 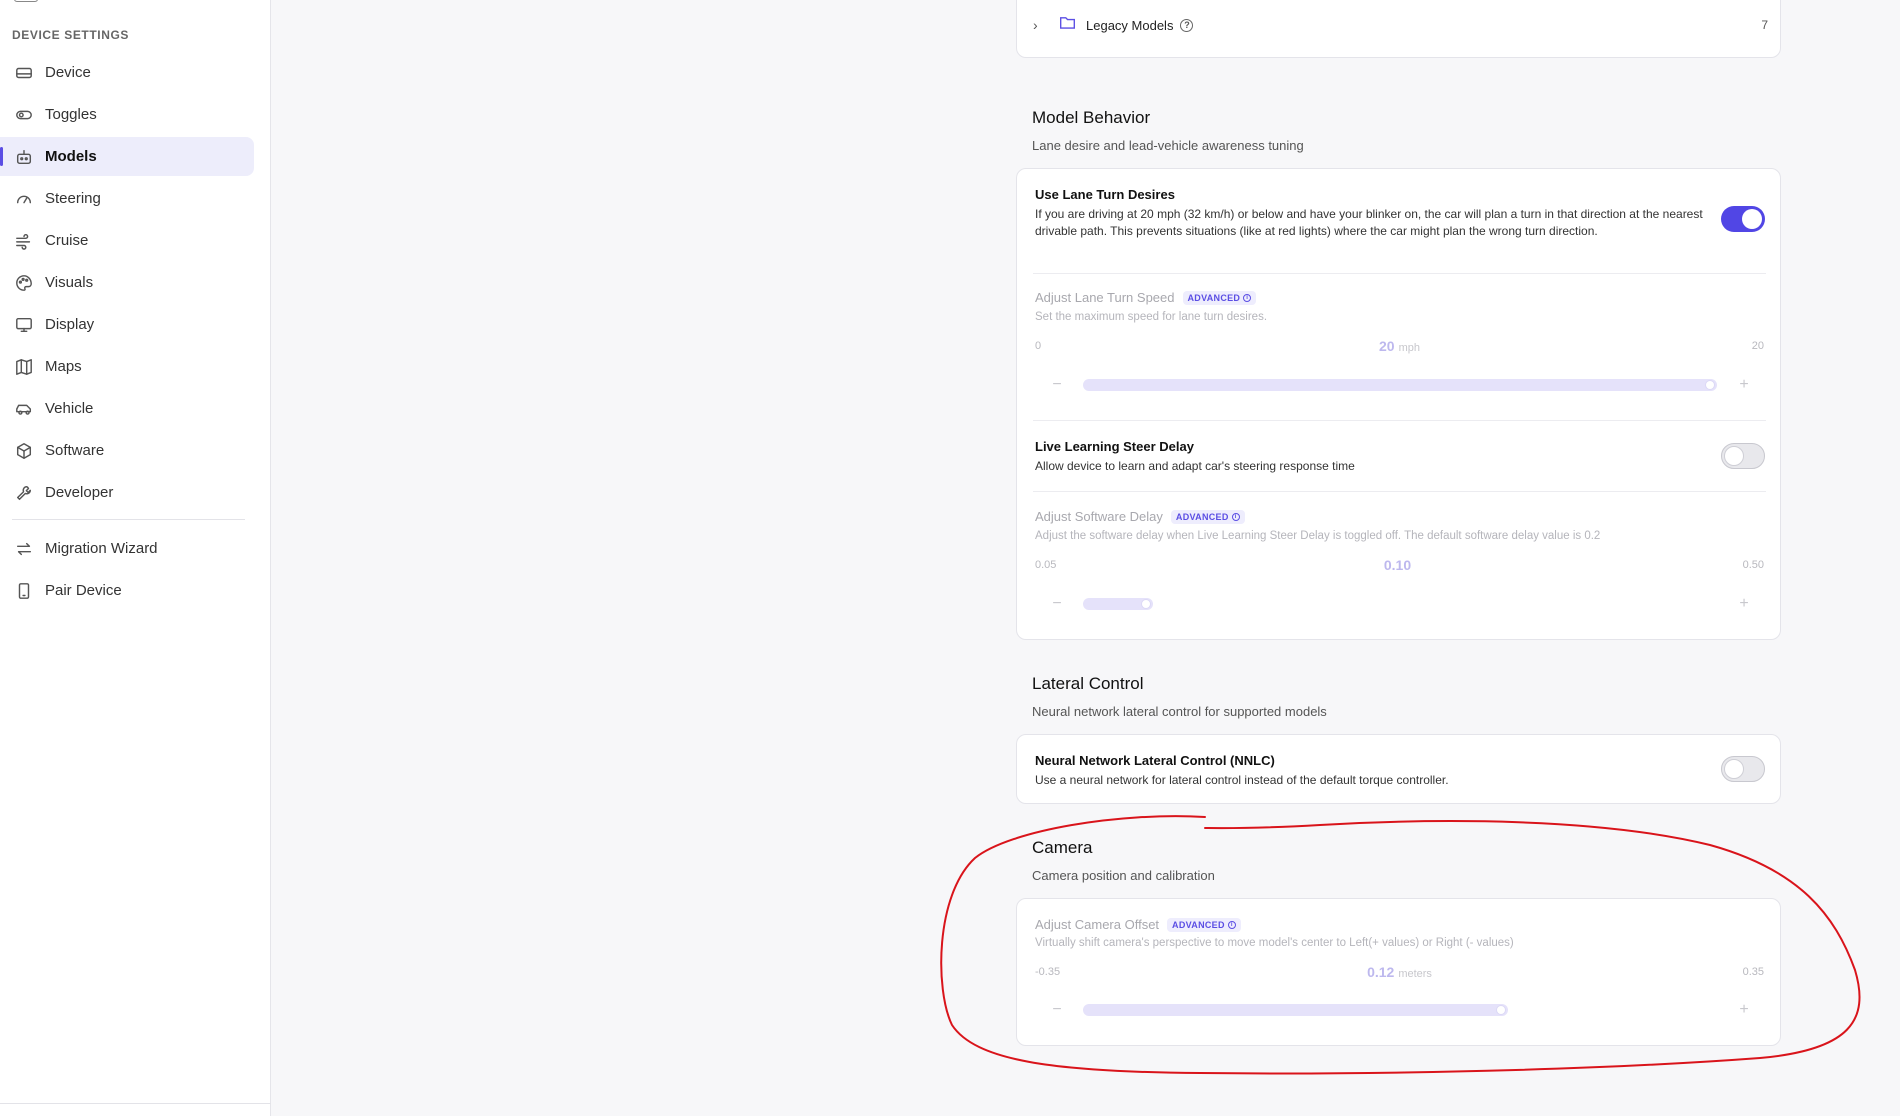 I want to click on lane-turn-speed-decrement-button: −, so click(x=1057, y=385).